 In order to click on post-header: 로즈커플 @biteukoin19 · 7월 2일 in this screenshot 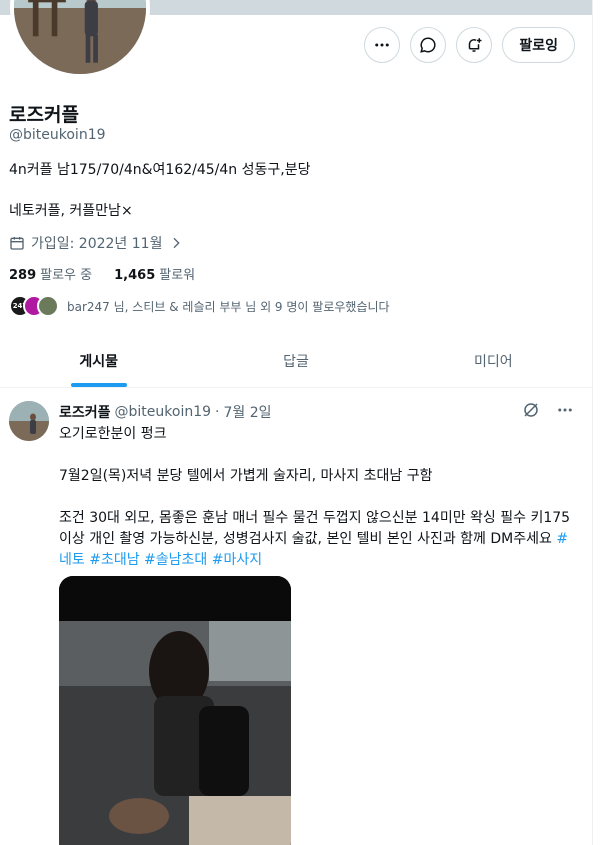, I will do `click(165, 412)`.